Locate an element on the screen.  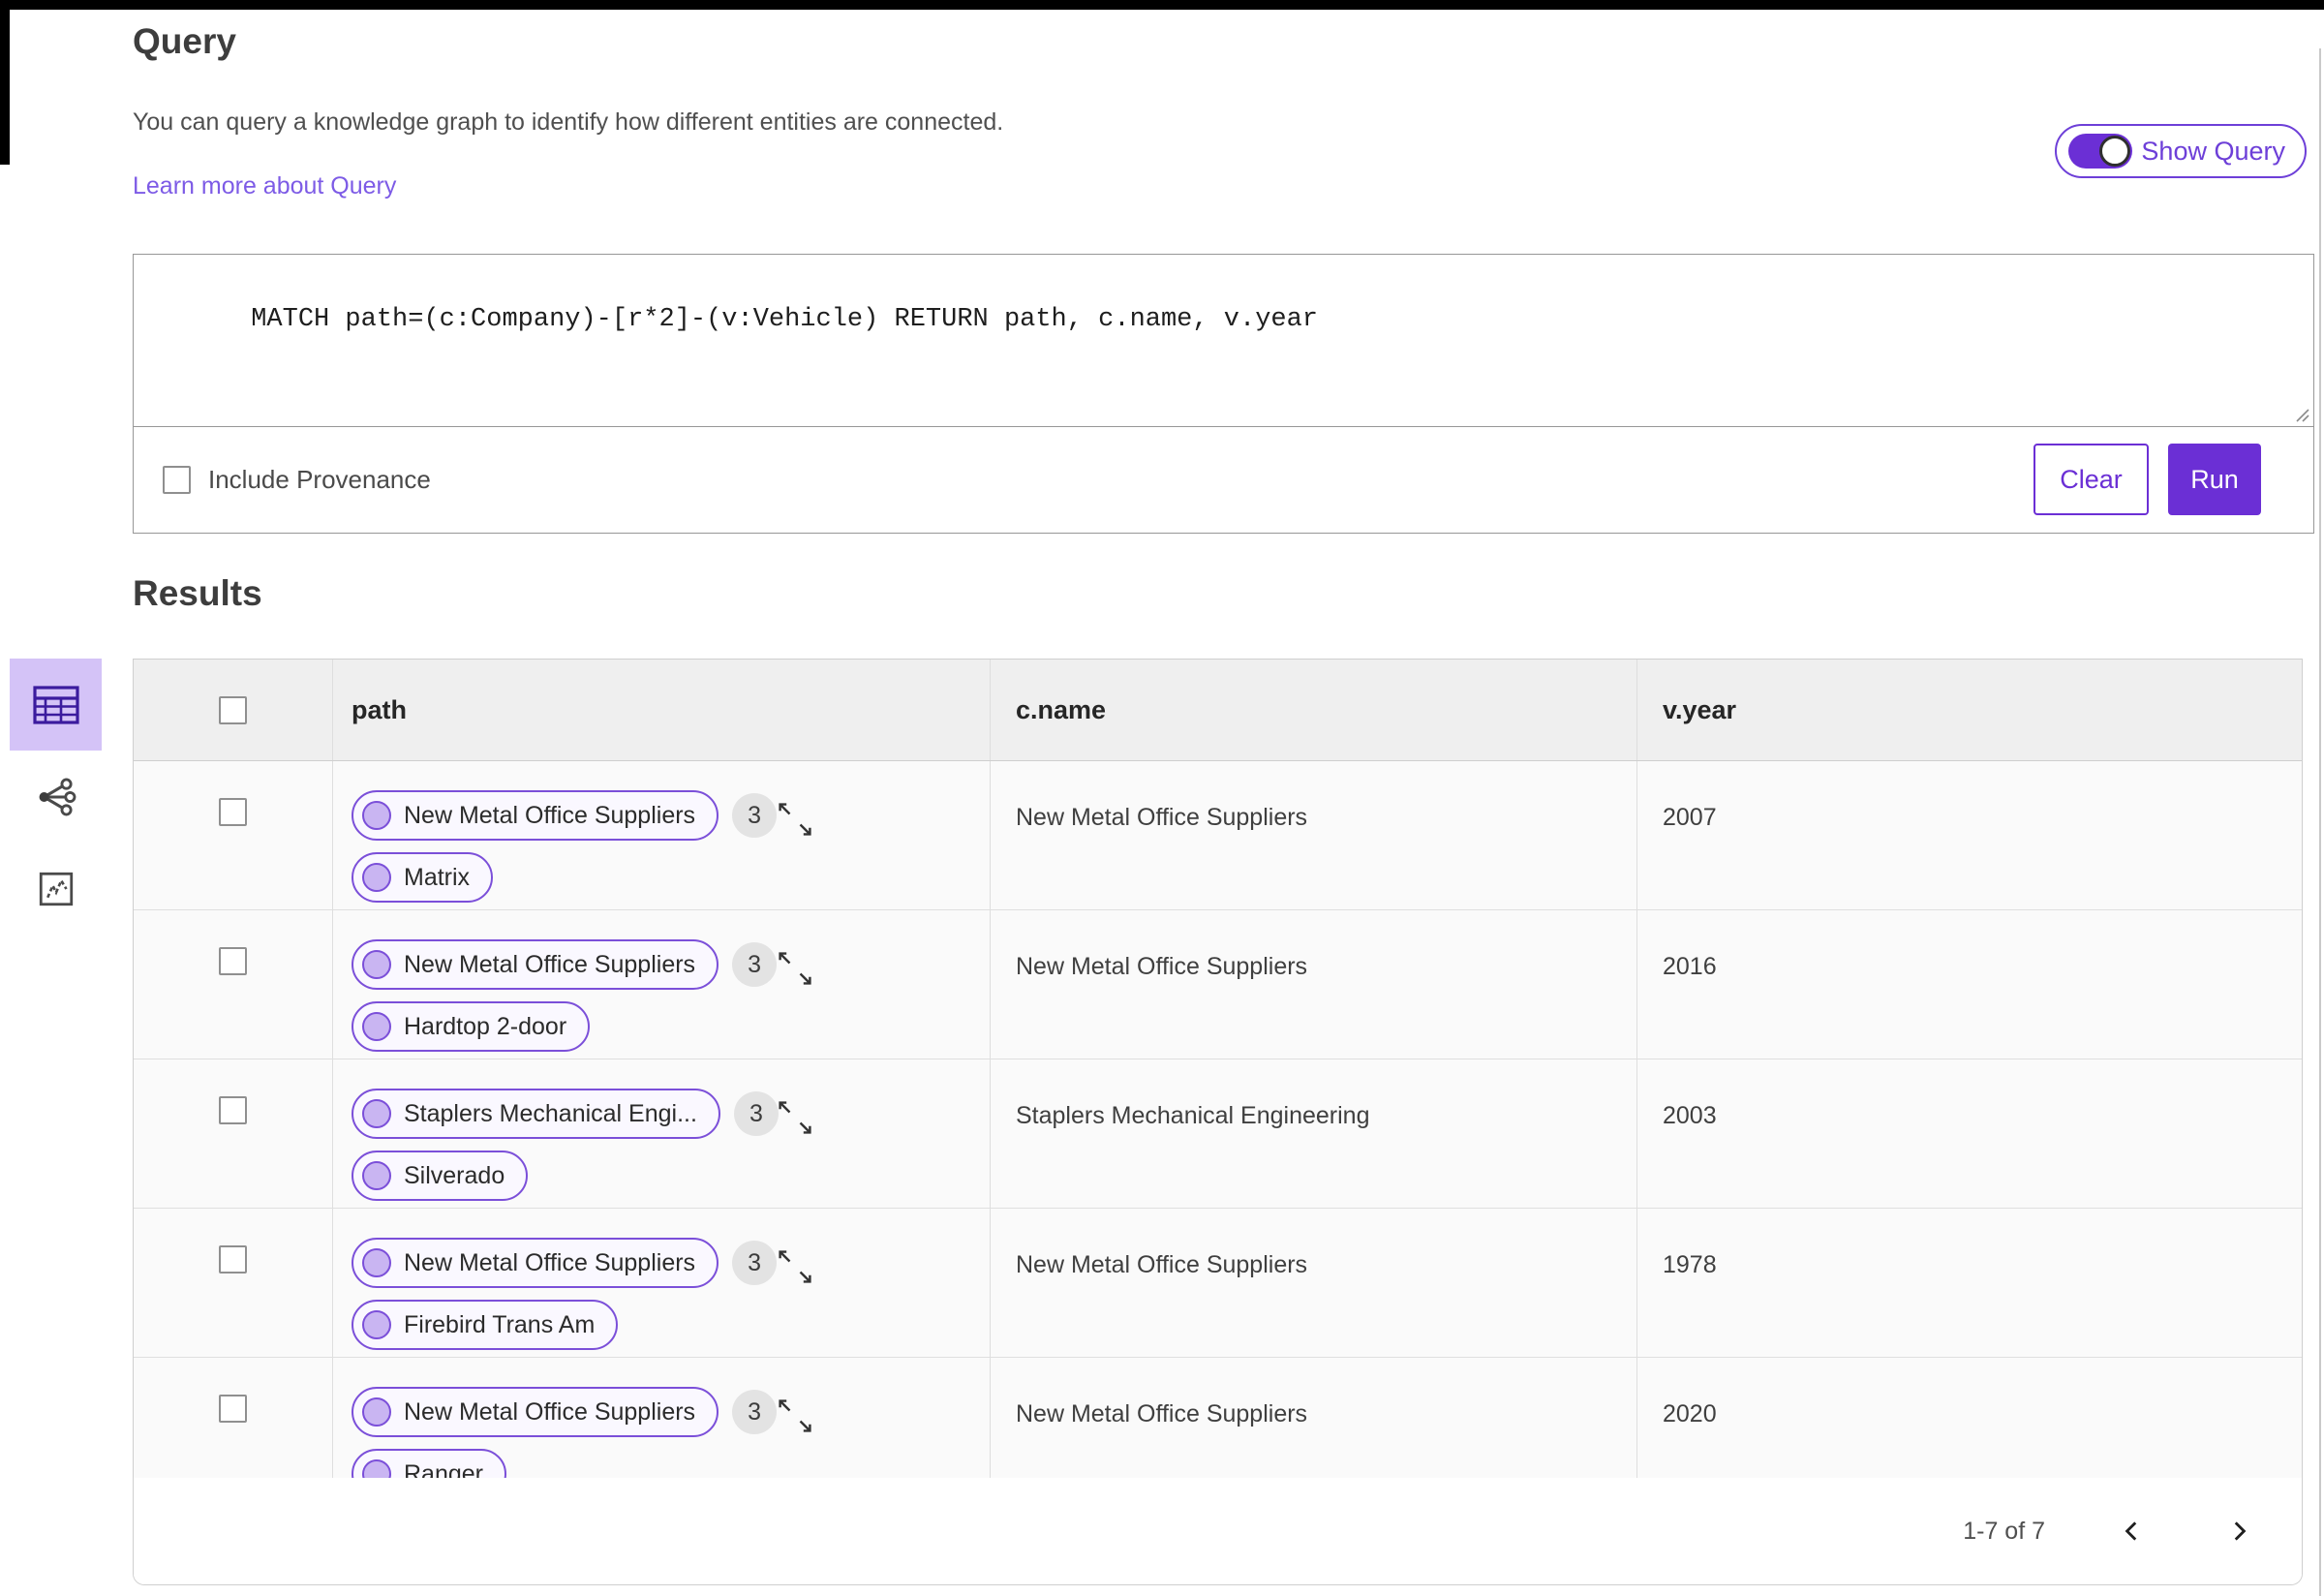
header-checkbox-cell is located at coordinates (233, 710).